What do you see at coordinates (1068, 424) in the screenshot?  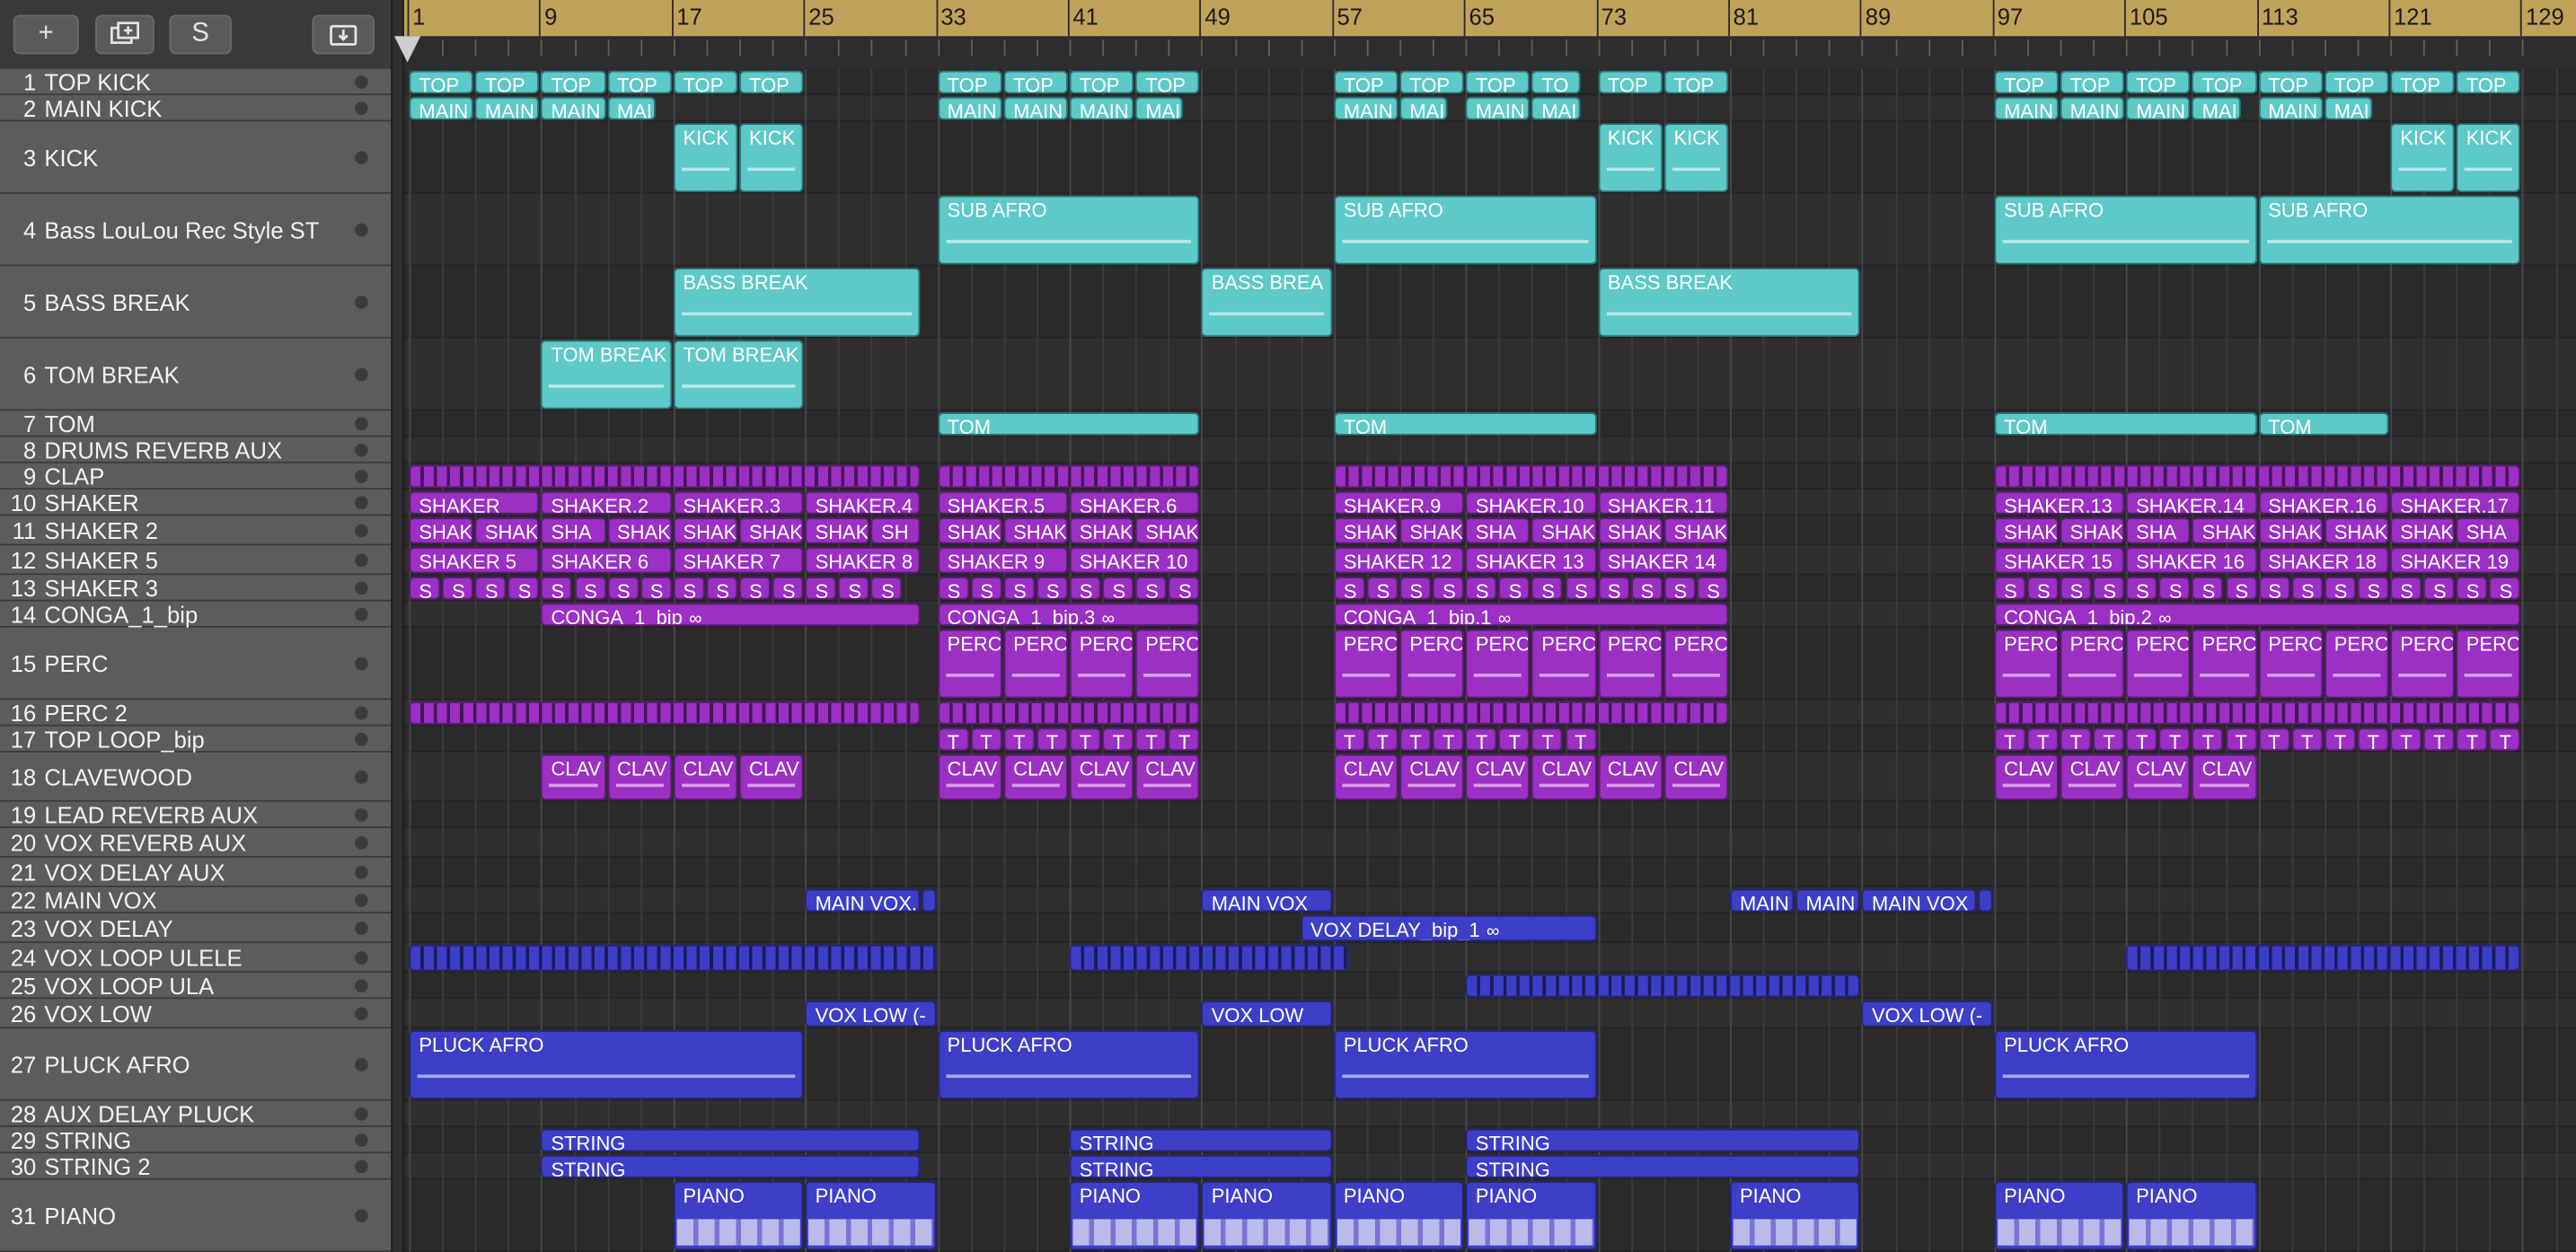 I see `region: TOM` at bounding box center [1068, 424].